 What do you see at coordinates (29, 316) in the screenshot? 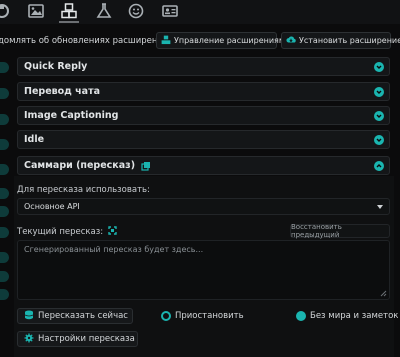
I see `database-icon` at bounding box center [29, 316].